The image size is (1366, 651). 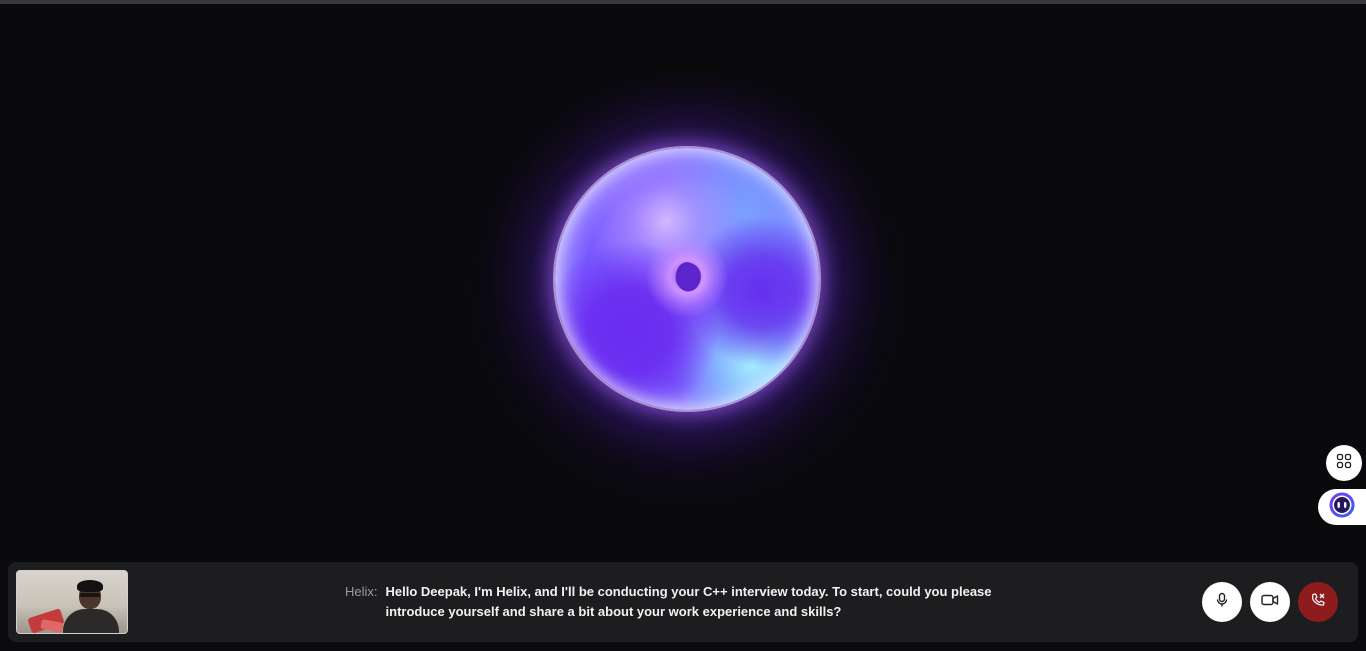 I want to click on person-glasses, so click(x=90, y=595).